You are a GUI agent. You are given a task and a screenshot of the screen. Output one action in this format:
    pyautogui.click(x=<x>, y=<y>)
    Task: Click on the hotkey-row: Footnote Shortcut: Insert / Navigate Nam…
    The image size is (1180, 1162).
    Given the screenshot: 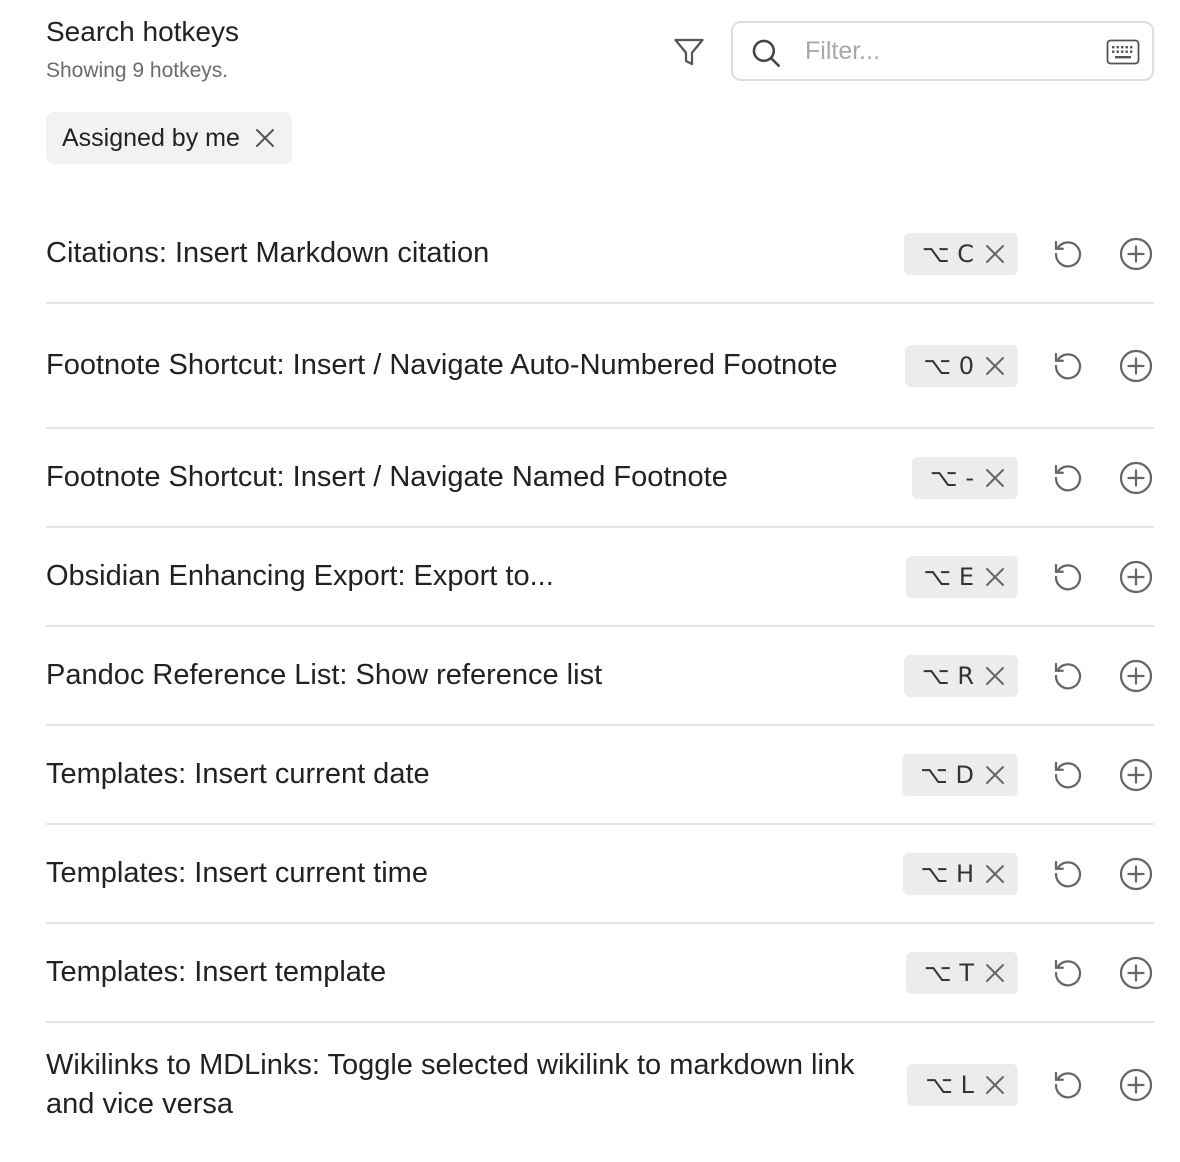 What is the action you would take?
    pyautogui.click(x=600, y=478)
    